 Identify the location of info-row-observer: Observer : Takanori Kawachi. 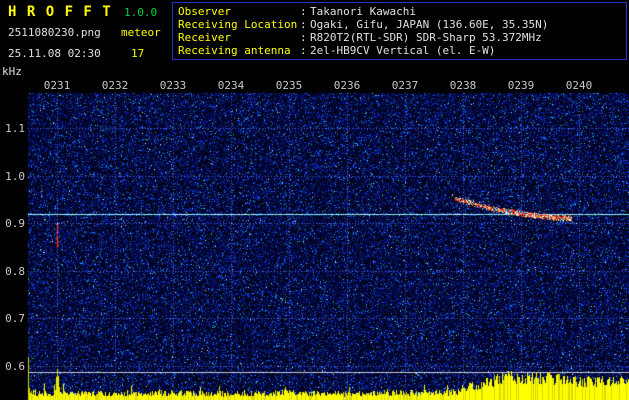
(399, 11).